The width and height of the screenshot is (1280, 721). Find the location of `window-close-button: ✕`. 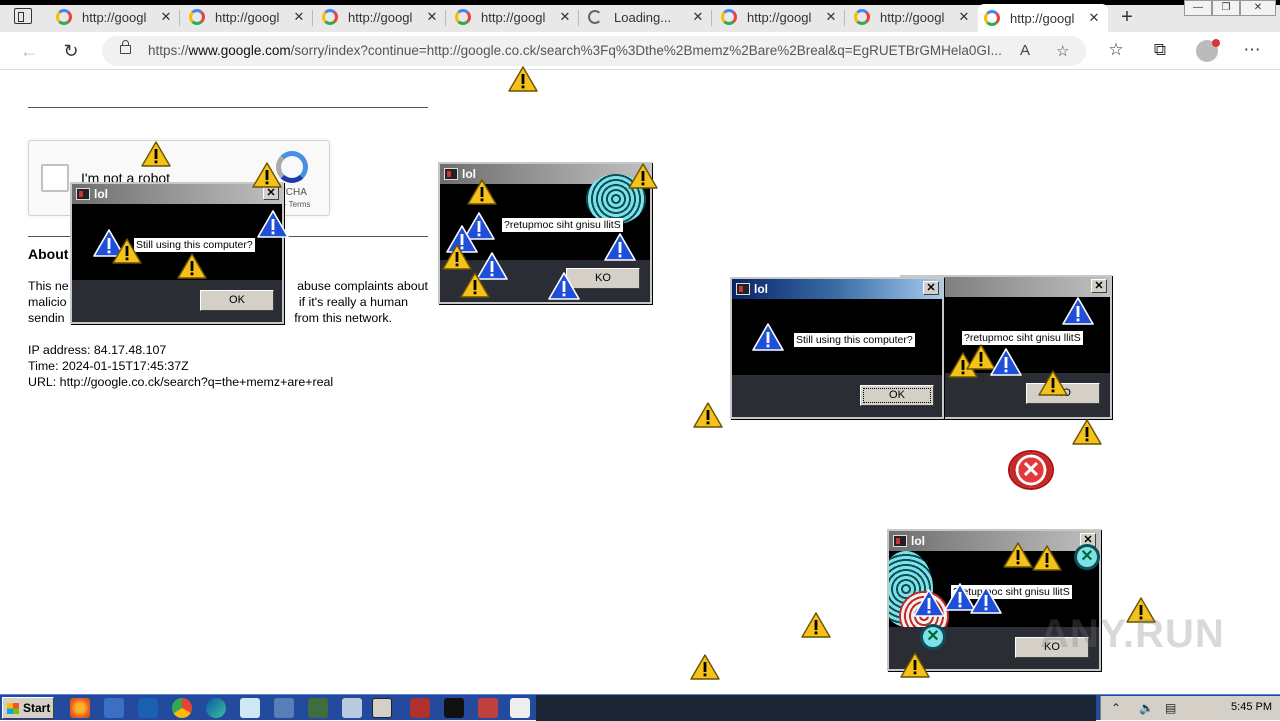

window-close-button: ✕ is located at coordinates (1258, 8).